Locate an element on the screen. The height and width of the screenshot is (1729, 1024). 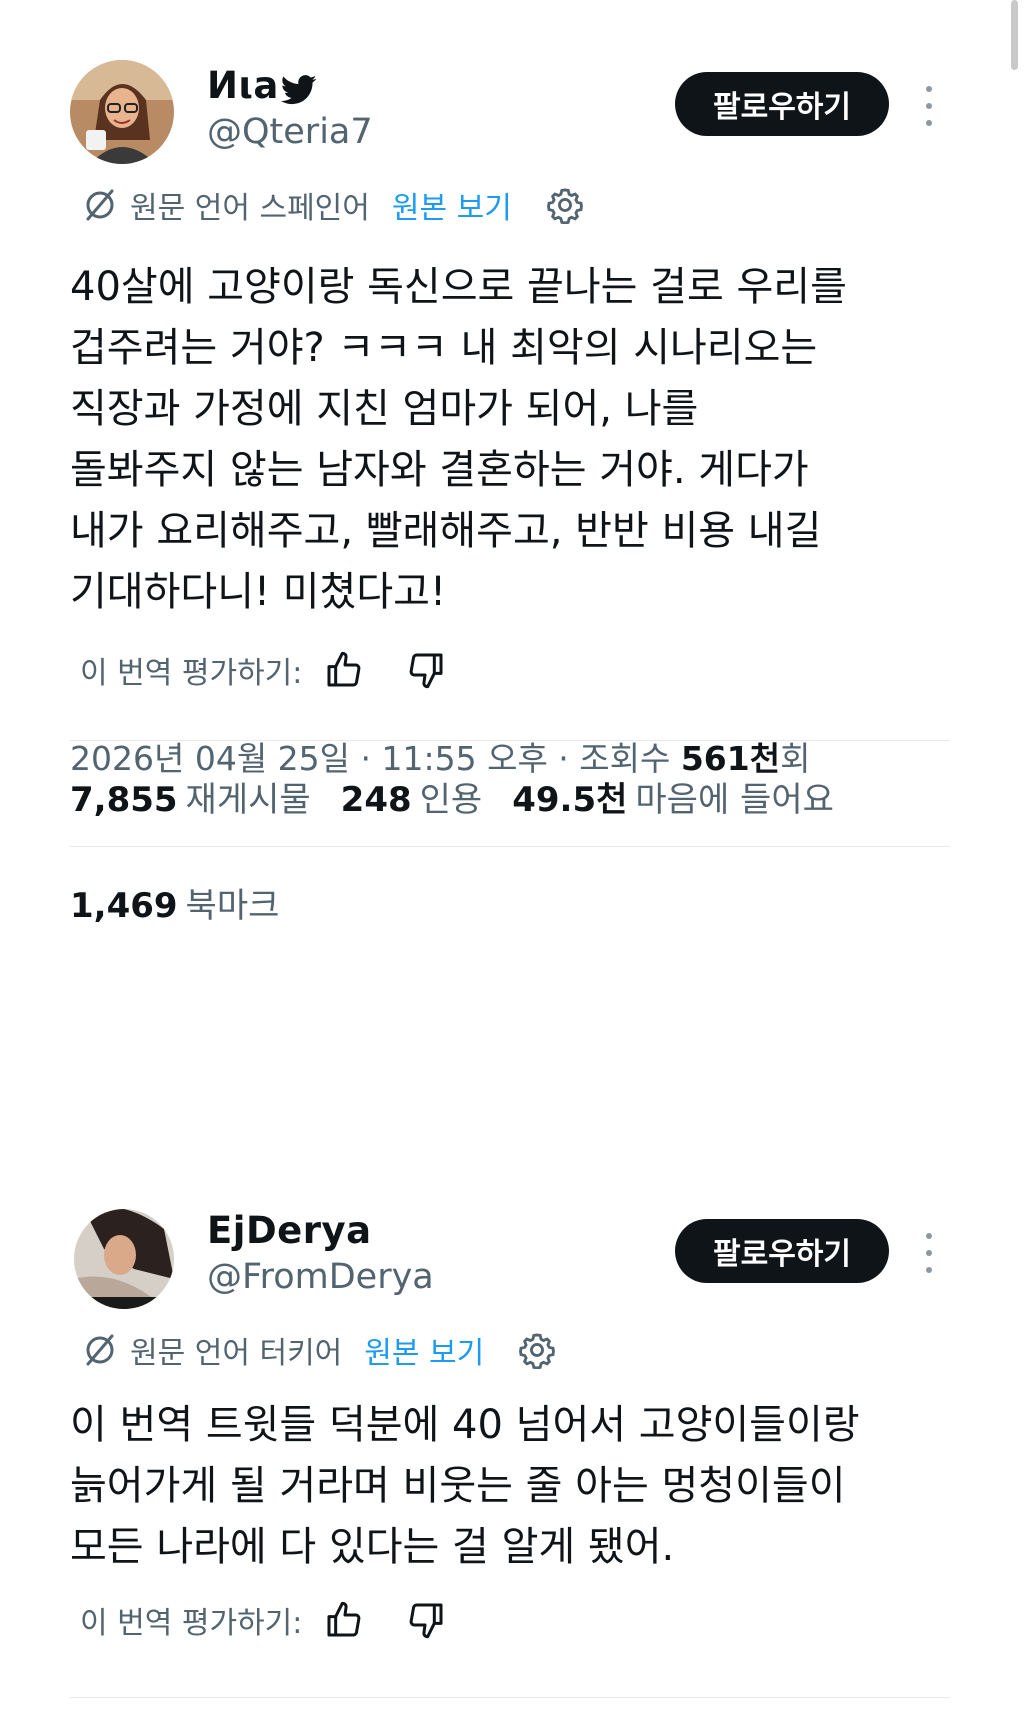
likes-stat: 49.5천 마음에 들어요 is located at coordinates (673, 796).